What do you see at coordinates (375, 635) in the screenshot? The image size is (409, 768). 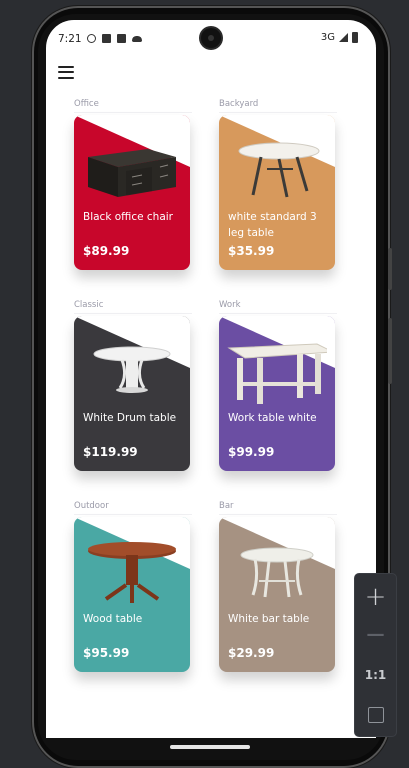 I see `zoom-out-button: −` at bounding box center [375, 635].